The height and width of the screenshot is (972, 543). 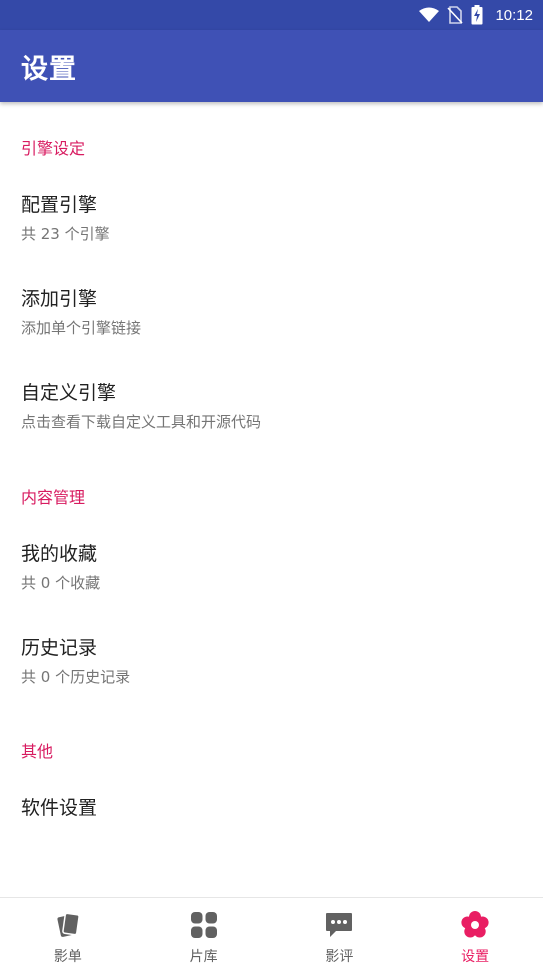 I want to click on pref-title: 我的收藏, so click(x=59, y=554).